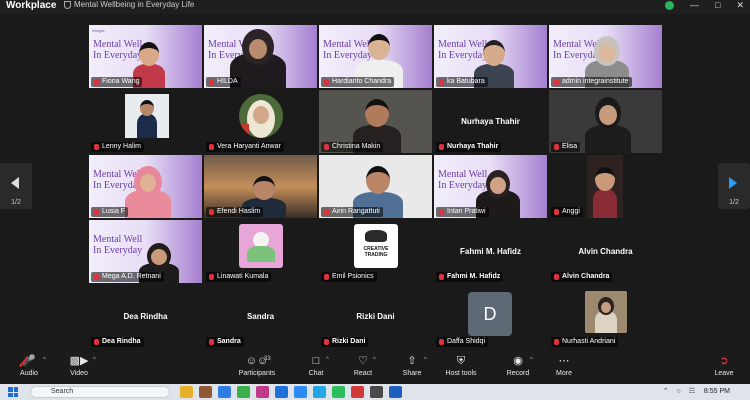  Describe the element at coordinates (724, 367) in the screenshot. I see `leave-button: ➲ Leave` at that location.